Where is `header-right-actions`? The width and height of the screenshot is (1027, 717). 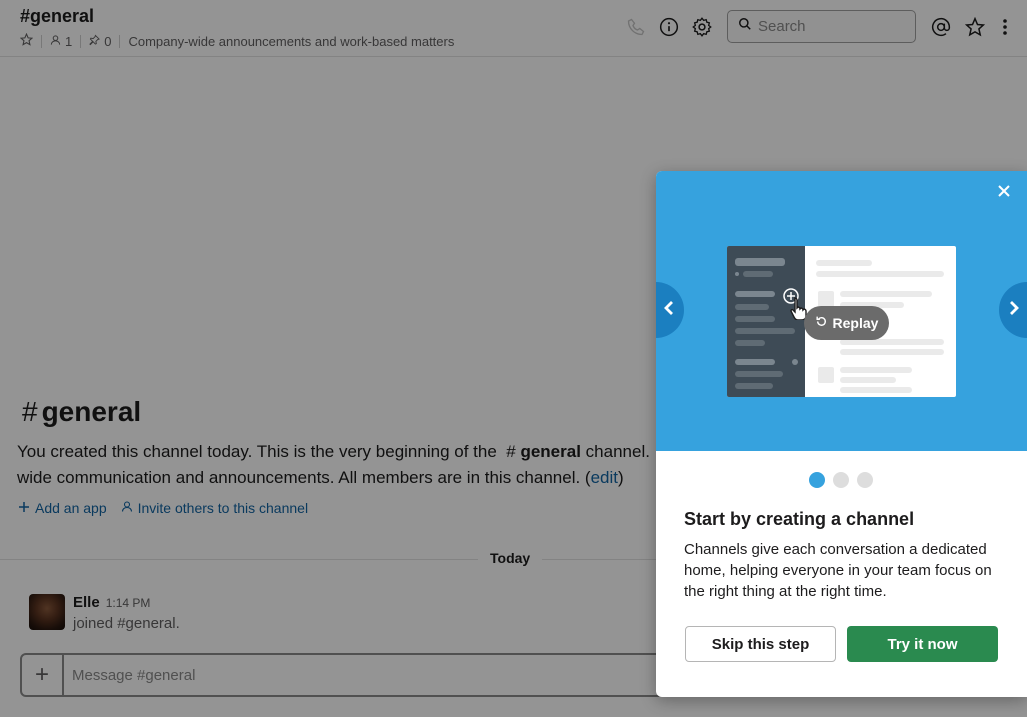
header-right-actions is located at coordinates (973, 27).